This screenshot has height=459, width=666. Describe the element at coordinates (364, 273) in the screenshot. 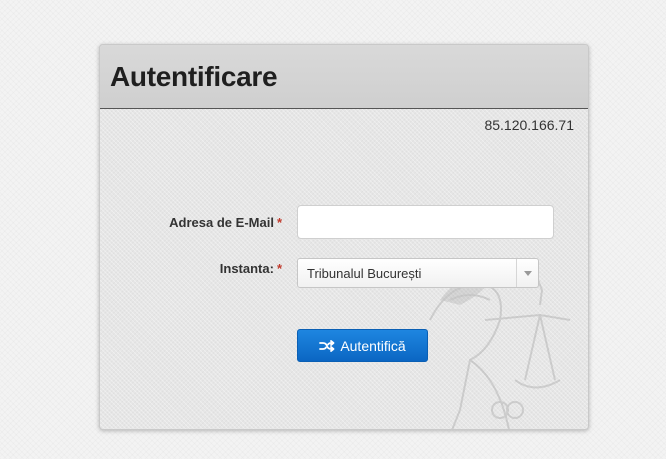

I see `instanta-selected-value: Tribunalul București` at that location.